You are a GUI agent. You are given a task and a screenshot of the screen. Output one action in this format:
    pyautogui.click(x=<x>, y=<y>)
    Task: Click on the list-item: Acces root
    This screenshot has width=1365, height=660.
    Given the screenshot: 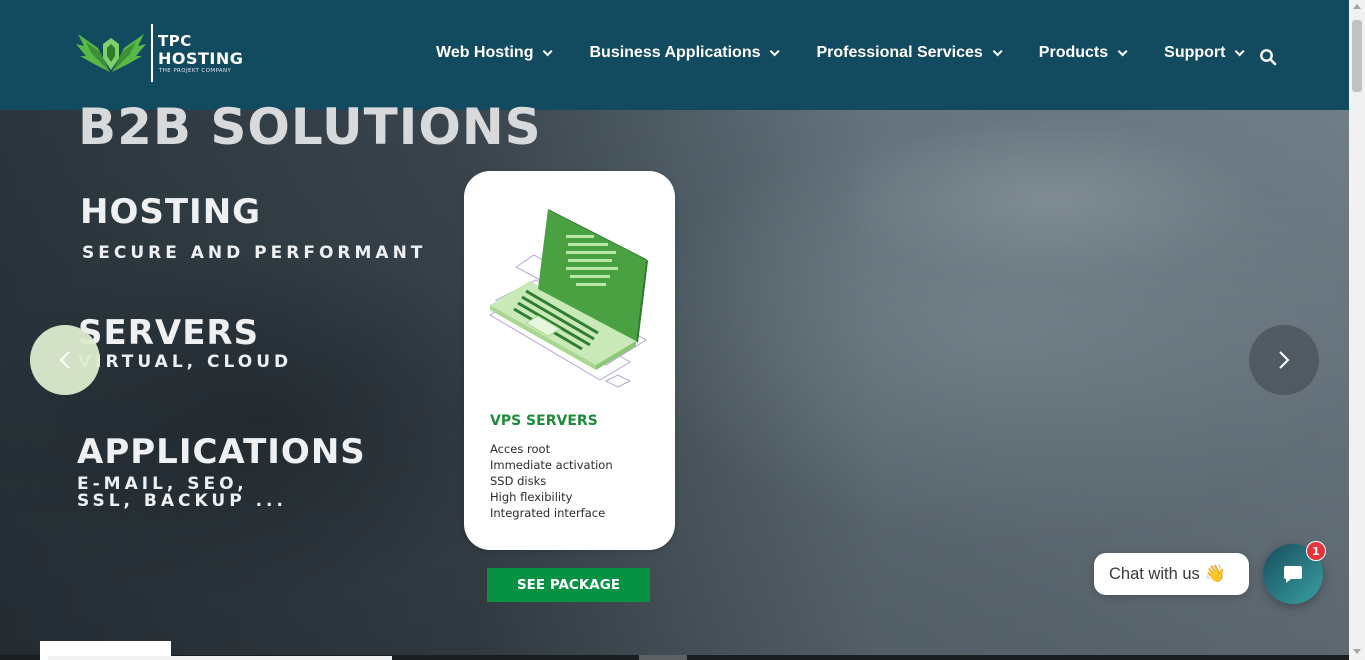 What is the action you would take?
    pyautogui.click(x=520, y=449)
    